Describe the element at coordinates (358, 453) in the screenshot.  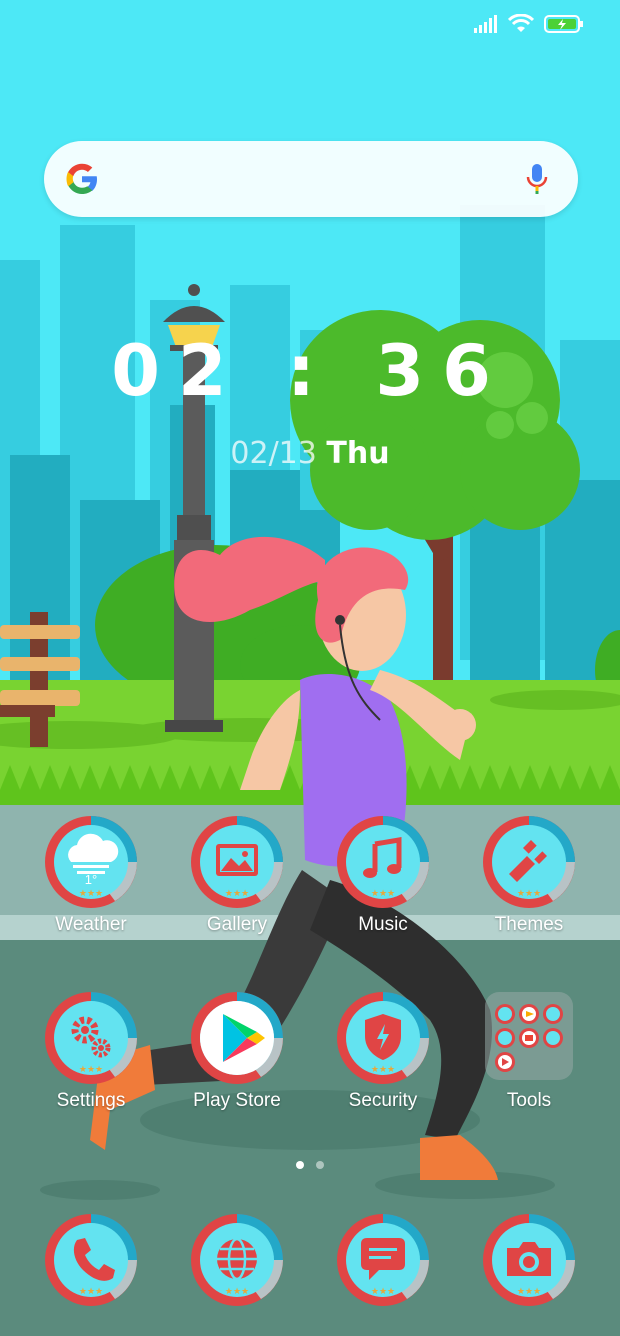
I see `weekday-text: Thu` at that location.